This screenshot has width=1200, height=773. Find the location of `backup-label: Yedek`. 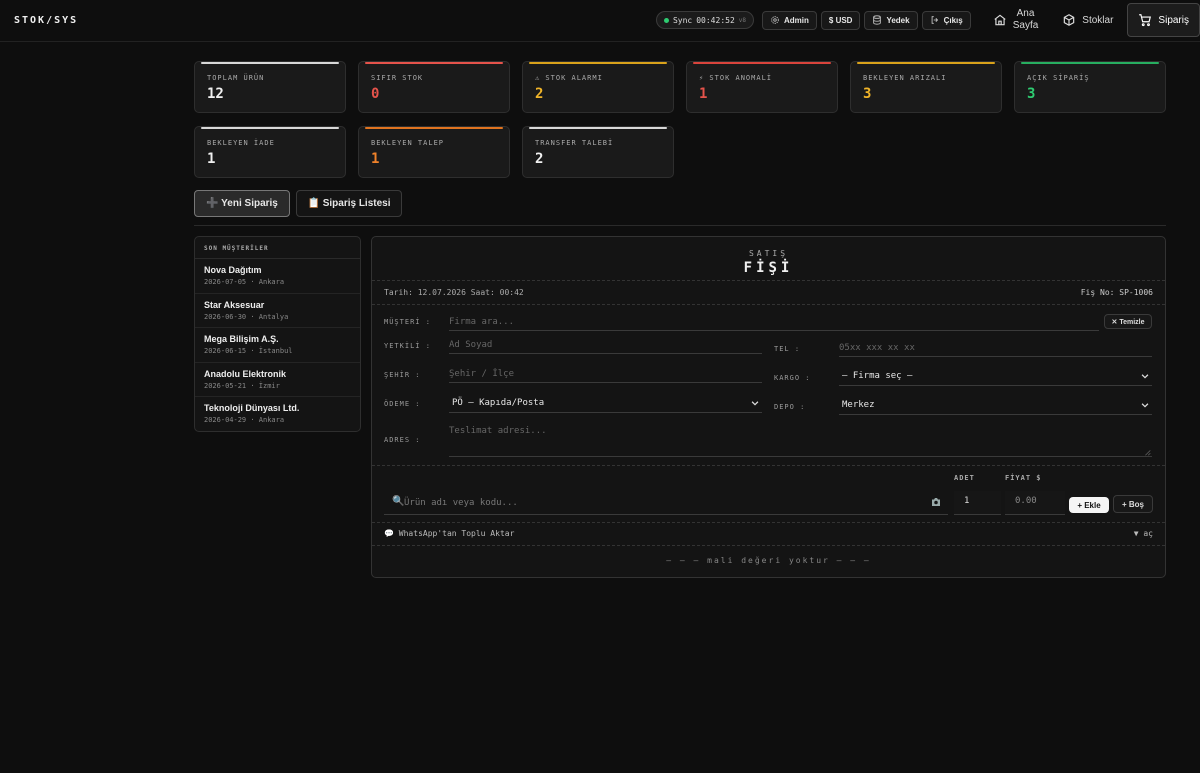

backup-label: Yedek is located at coordinates (898, 20).